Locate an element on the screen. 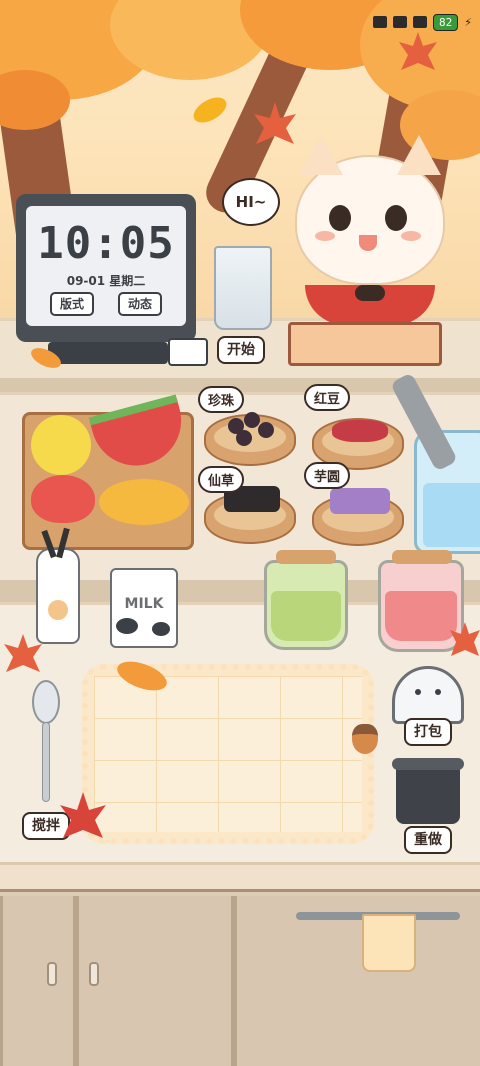  cup-stack is located at coordinates (243, 288).